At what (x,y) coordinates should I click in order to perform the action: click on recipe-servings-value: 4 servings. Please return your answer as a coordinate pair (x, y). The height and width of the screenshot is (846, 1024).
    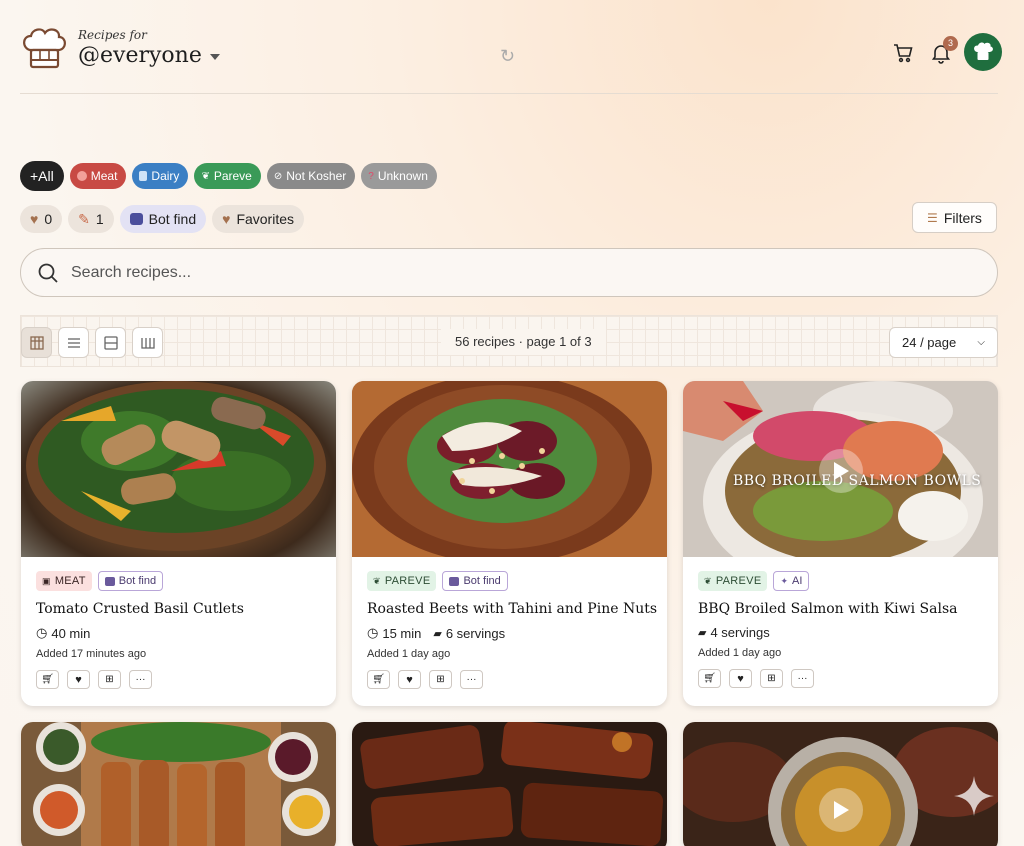
    Looking at the image, I should click on (740, 632).